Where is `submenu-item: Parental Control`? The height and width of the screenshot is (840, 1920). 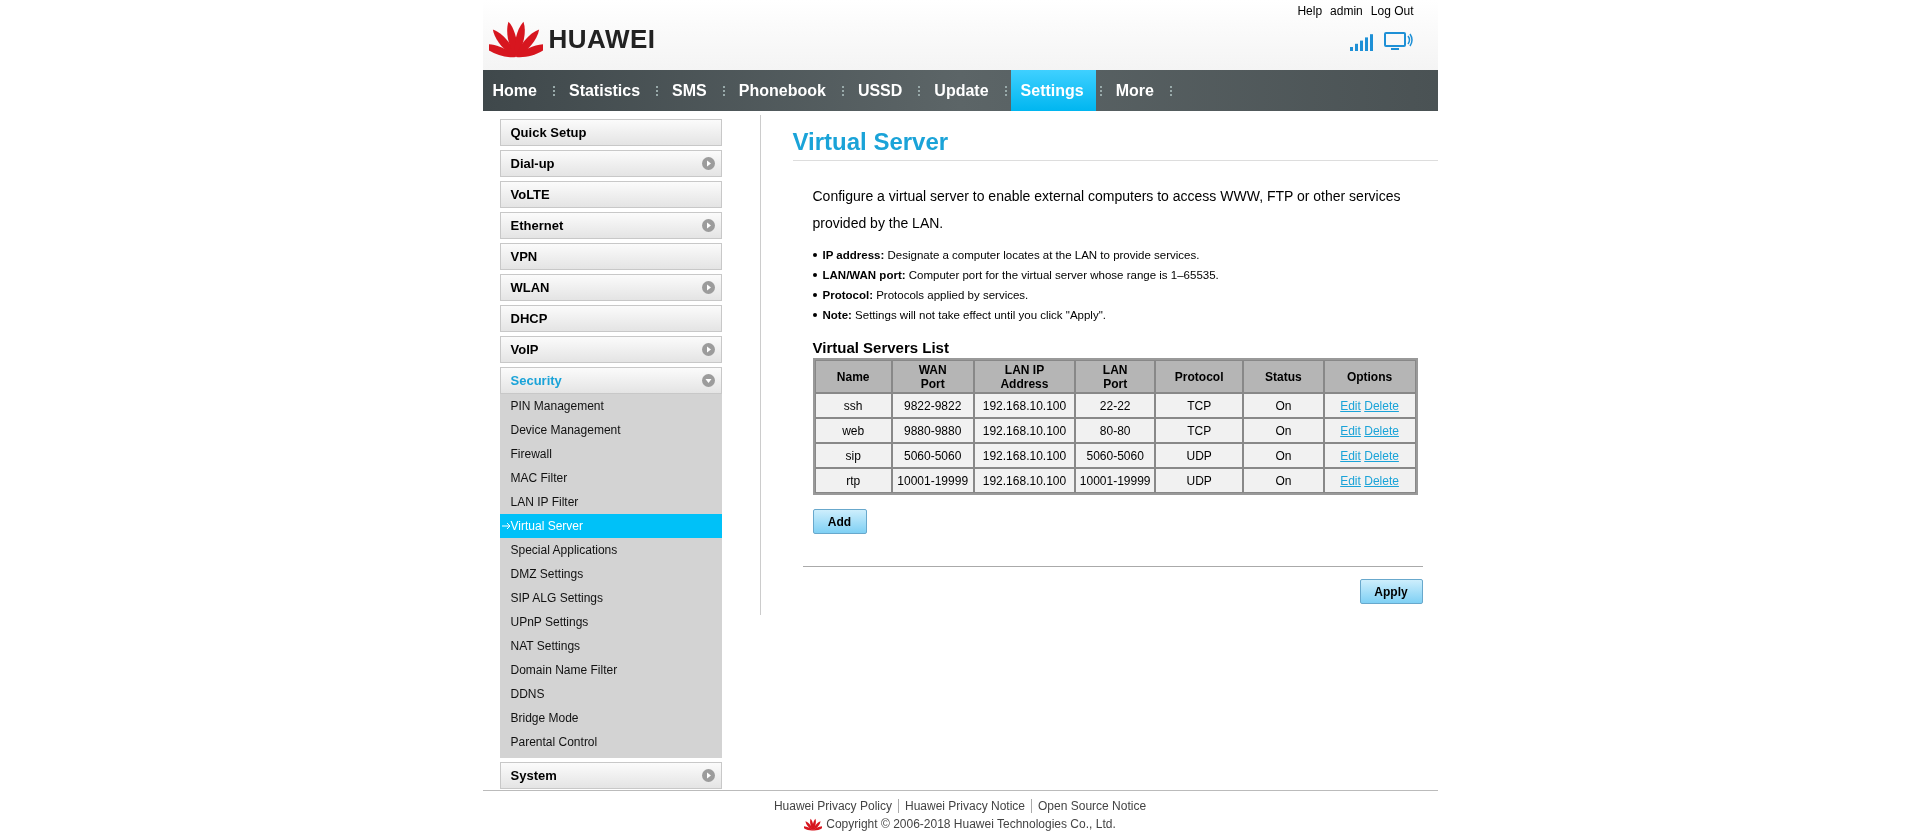
submenu-item: Parental Control is located at coordinates (610, 742).